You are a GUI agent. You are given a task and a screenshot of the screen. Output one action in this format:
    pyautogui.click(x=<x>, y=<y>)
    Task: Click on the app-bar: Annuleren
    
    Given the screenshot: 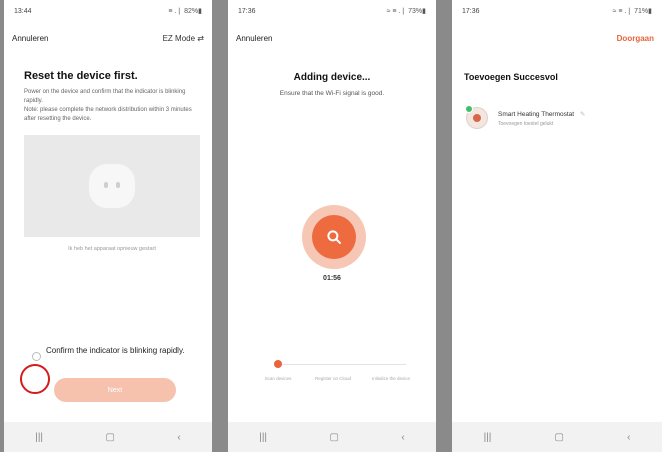 What is the action you would take?
    pyautogui.click(x=332, y=38)
    